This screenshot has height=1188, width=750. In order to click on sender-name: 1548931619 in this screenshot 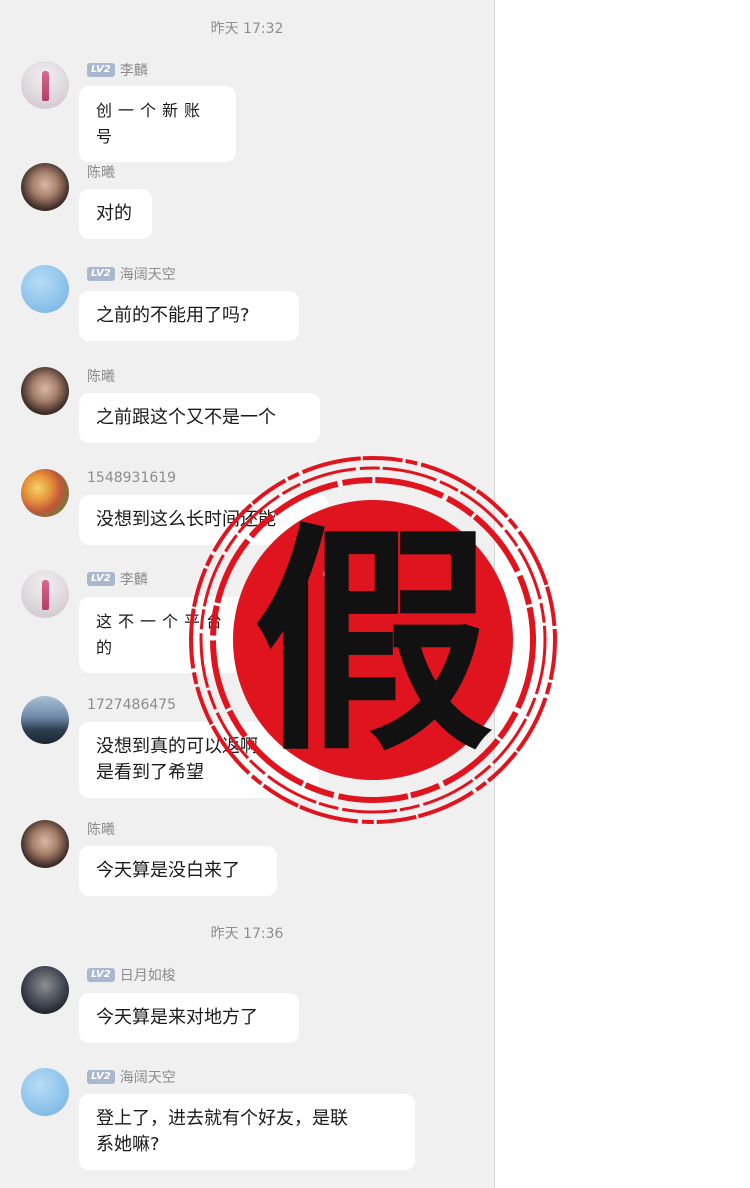, I will do `click(131, 478)`.